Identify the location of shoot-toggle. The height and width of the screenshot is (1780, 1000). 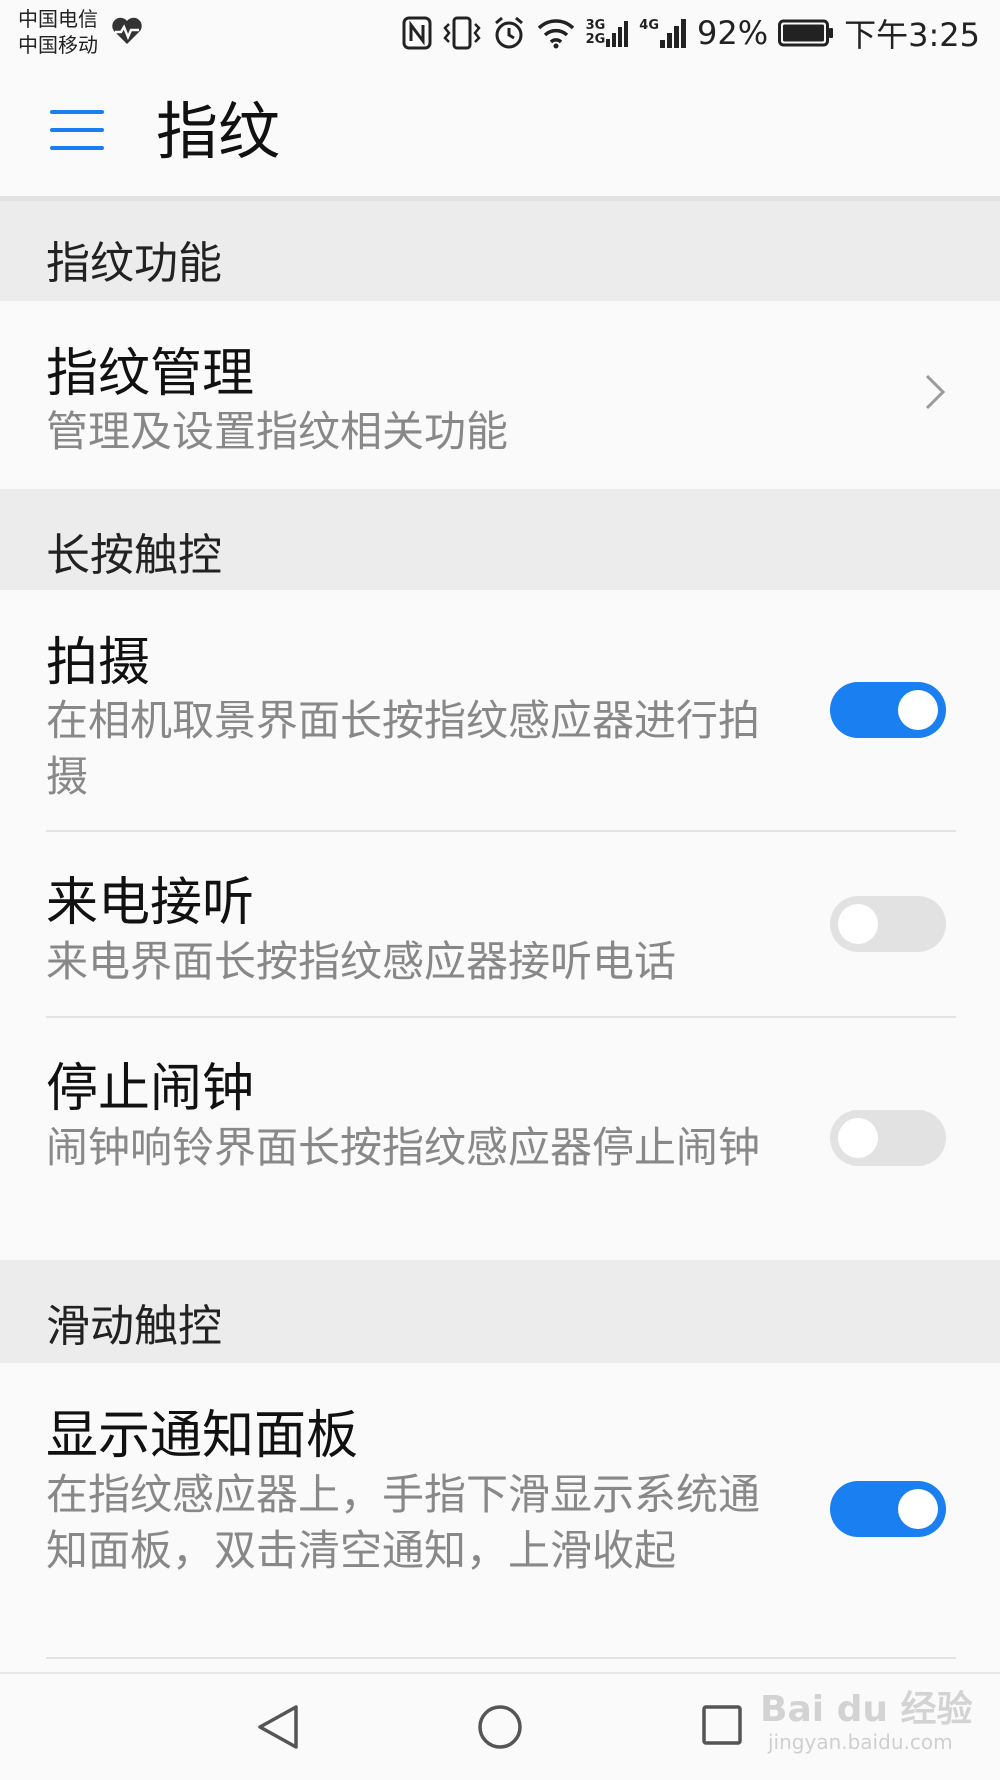
(888, 710).